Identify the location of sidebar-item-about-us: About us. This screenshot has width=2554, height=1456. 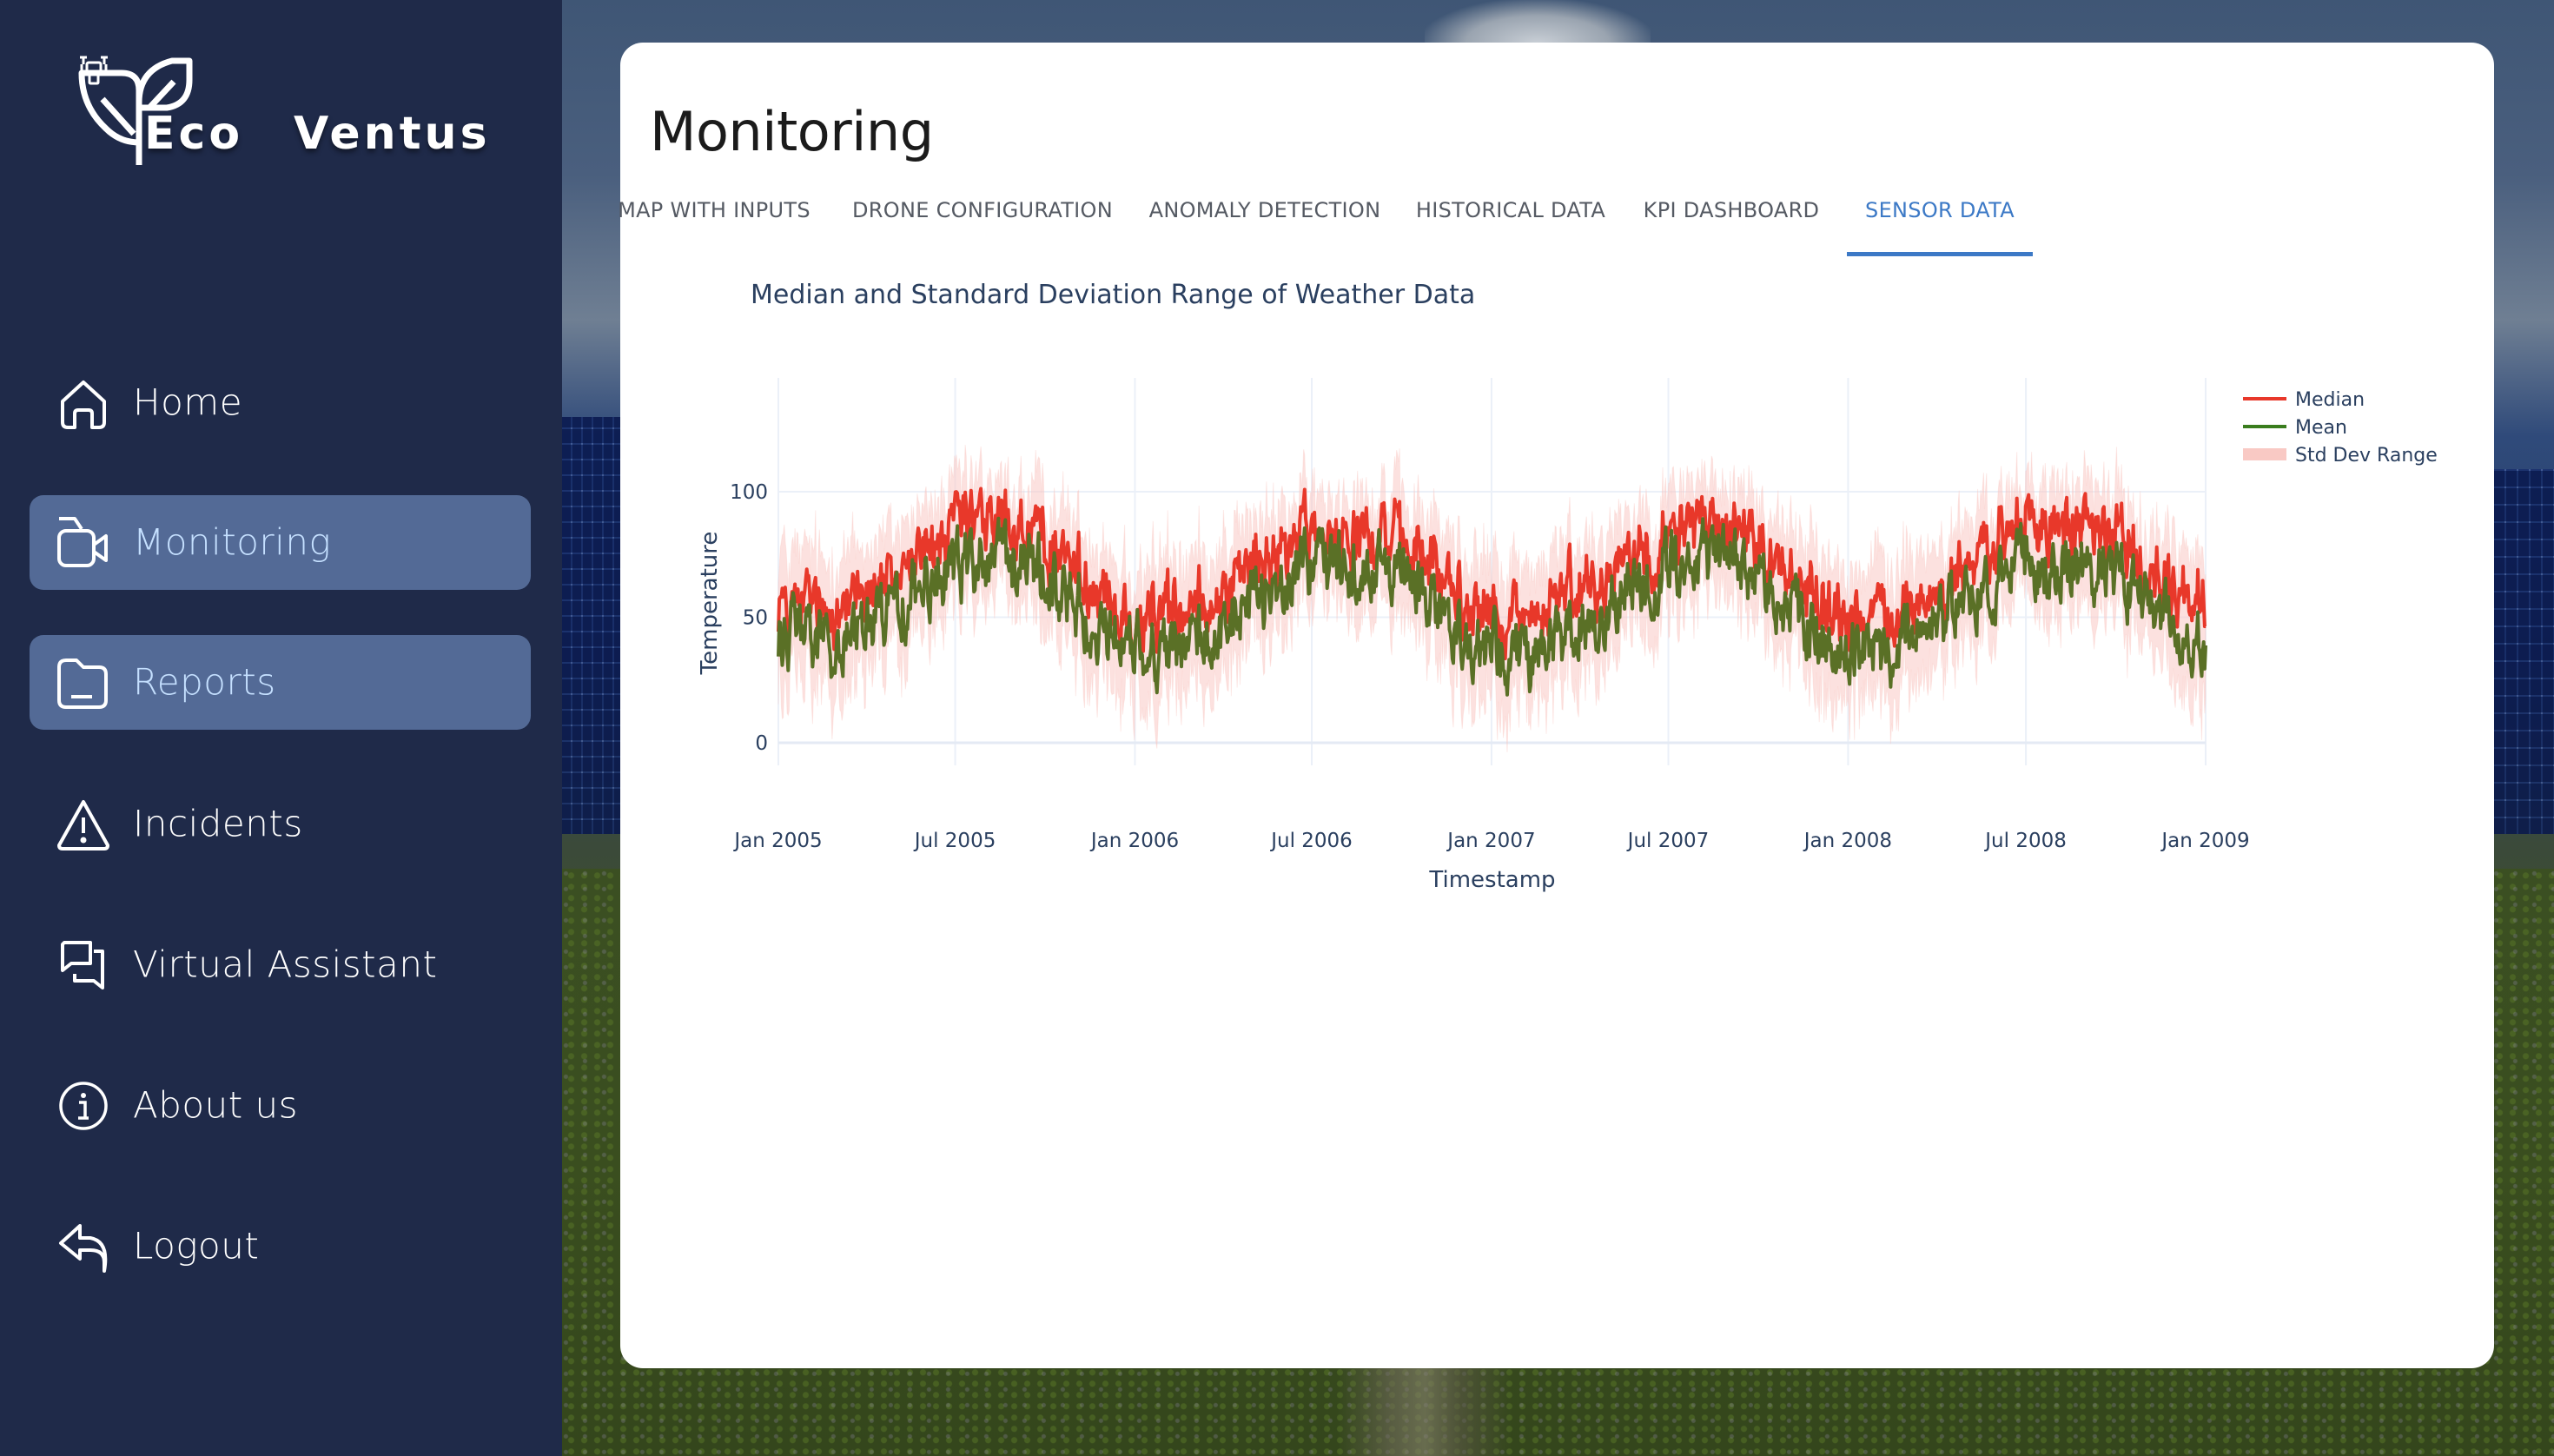
(281, 1105).